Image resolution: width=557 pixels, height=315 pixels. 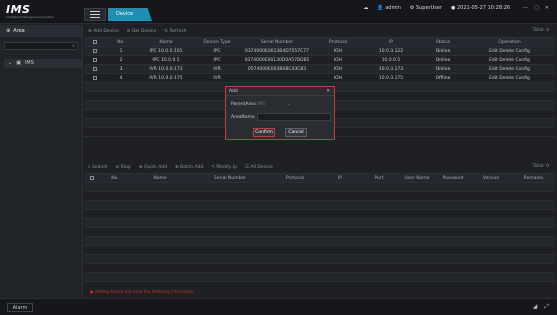 What do you see at coordinates (540, 30) in the screenshot?
I see `device-total: Total: 4` at bounding box center [540, 30].